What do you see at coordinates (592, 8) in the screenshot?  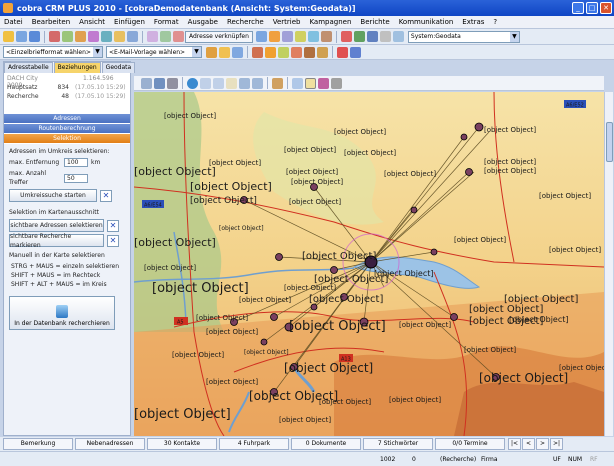 I see `maximize-button: □` at bounding box center [592, 8].